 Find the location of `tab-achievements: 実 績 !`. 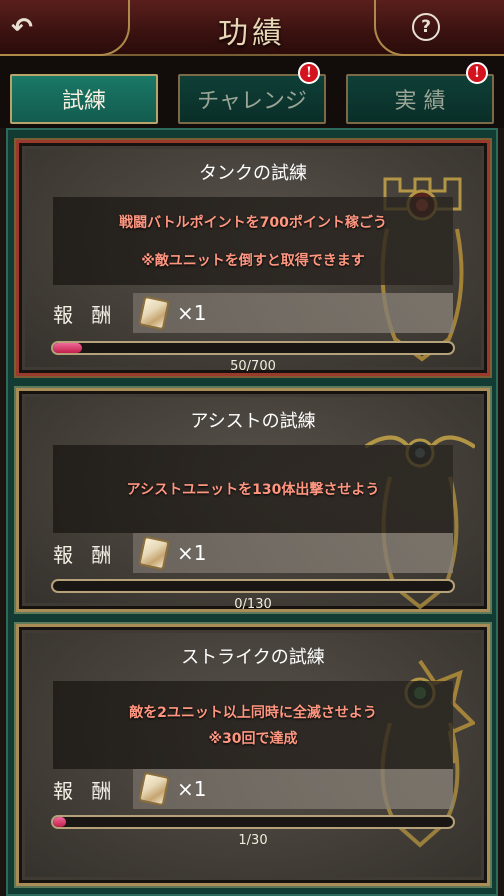

tab-achievements: 実 績 ! is located at coordinates (420, 93).